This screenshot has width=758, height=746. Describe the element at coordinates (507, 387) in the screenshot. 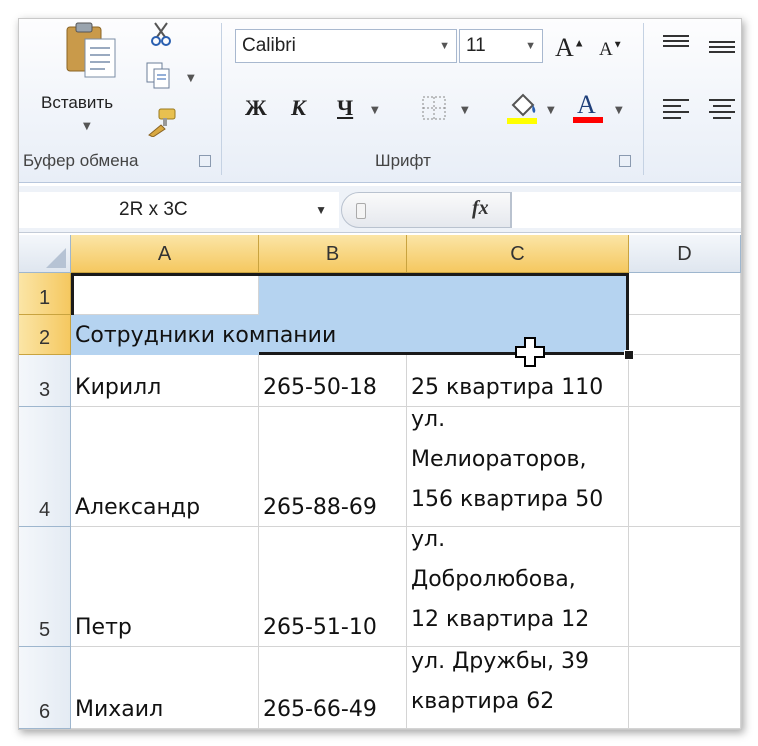

I see `cell-text: 25 квартира 110` at that location.